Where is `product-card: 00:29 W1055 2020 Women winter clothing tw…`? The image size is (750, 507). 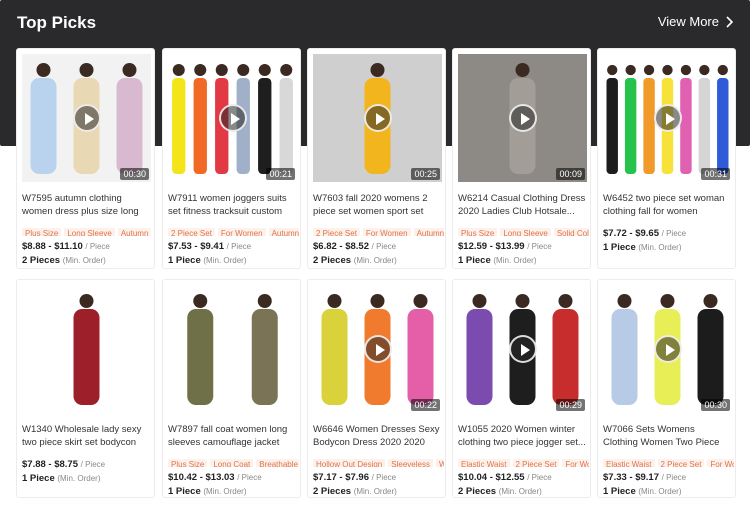 product-card: 00:29 W1055 2020 Women winter clothing tw… is located at coordinates (521, 388).